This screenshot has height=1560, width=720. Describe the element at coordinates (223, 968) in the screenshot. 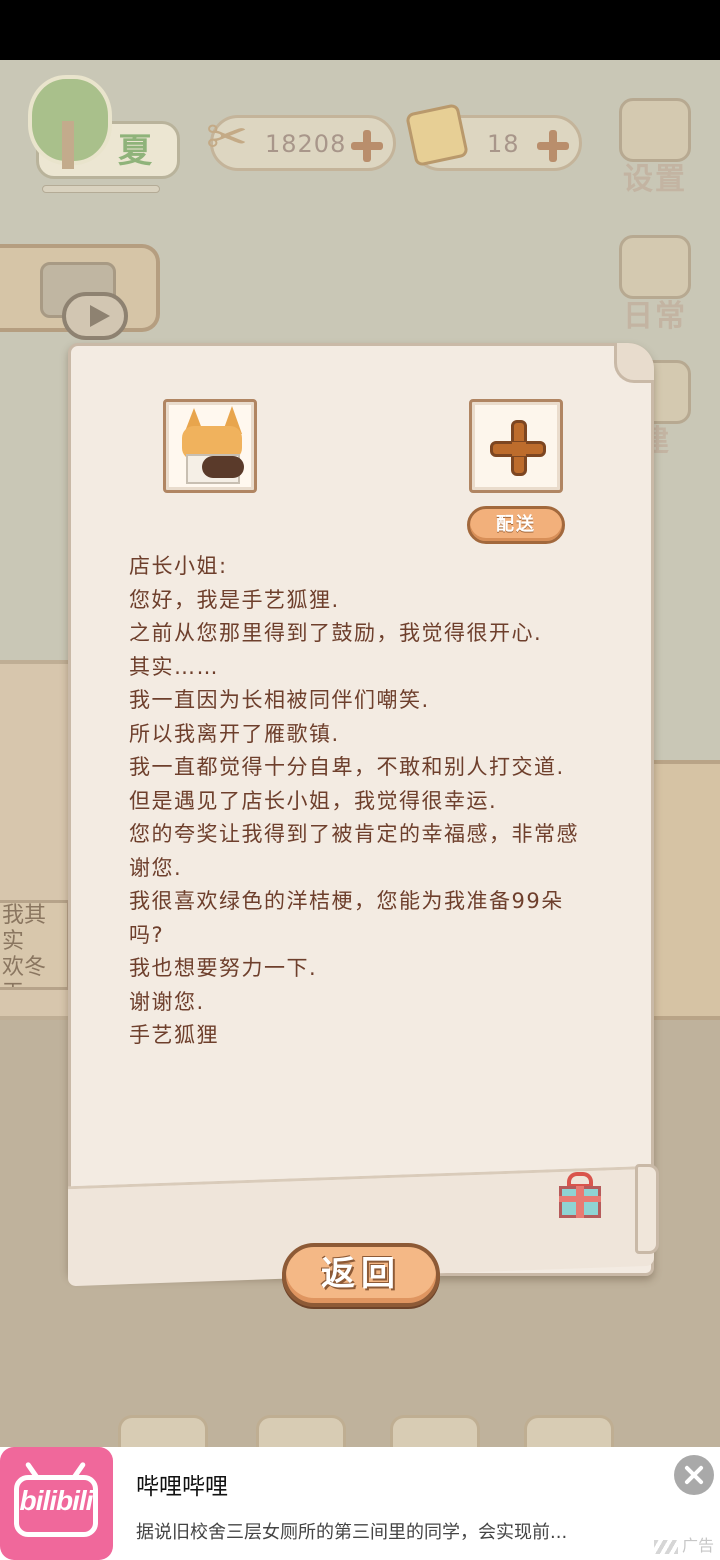

I see `letter-line: 我也想要努力一下.` at that location.